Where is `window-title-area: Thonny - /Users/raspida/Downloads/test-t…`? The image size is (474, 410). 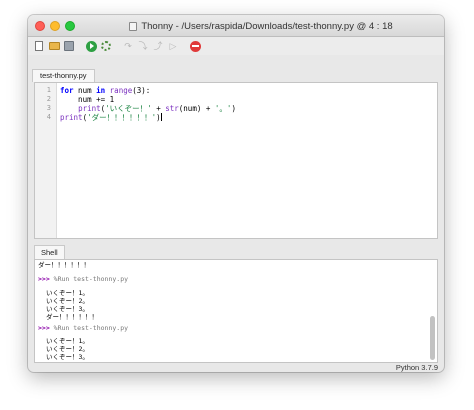
window-title-area: Thonny - /Users/raspida/Downloads/test-t… is located at coordinates (261, 26).